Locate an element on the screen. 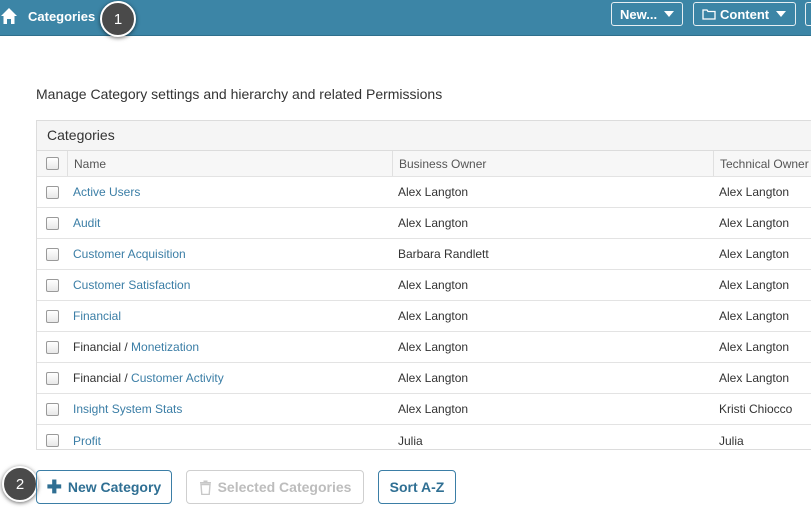  step-marker-1: 1 is located at coordinates (118, 19).